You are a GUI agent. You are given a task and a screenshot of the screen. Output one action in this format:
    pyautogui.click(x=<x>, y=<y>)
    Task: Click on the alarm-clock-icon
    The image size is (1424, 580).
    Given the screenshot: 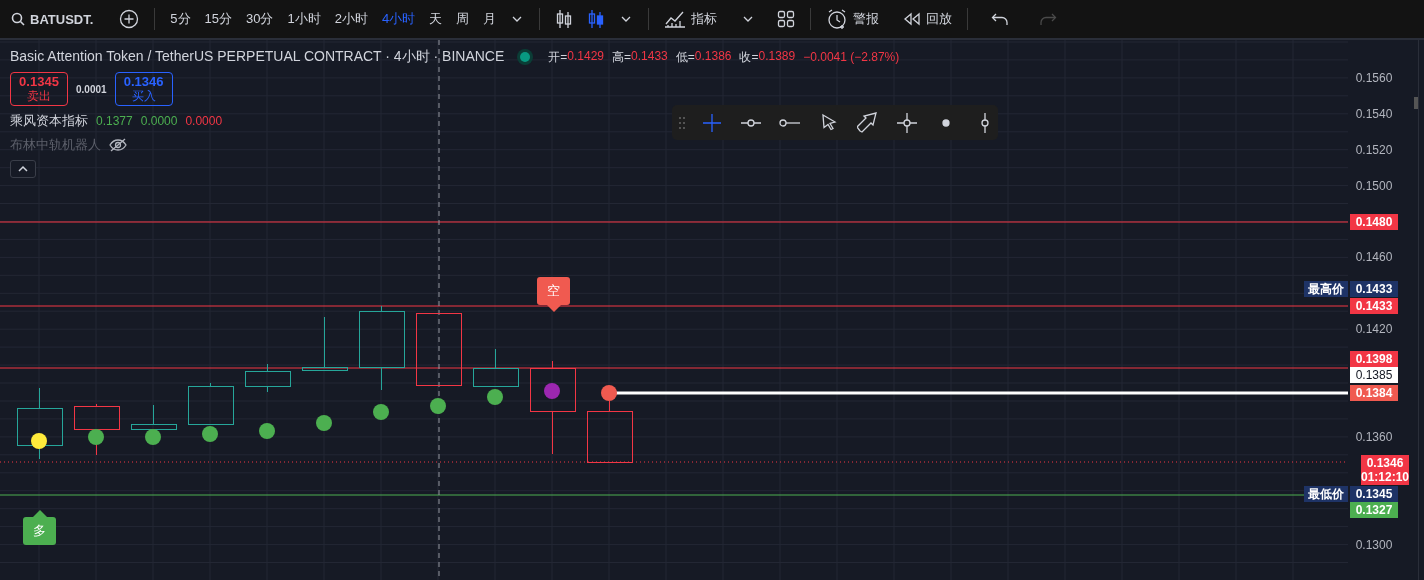 What is the action you would take?
    pyautogui.click(x=837, y=19)
    